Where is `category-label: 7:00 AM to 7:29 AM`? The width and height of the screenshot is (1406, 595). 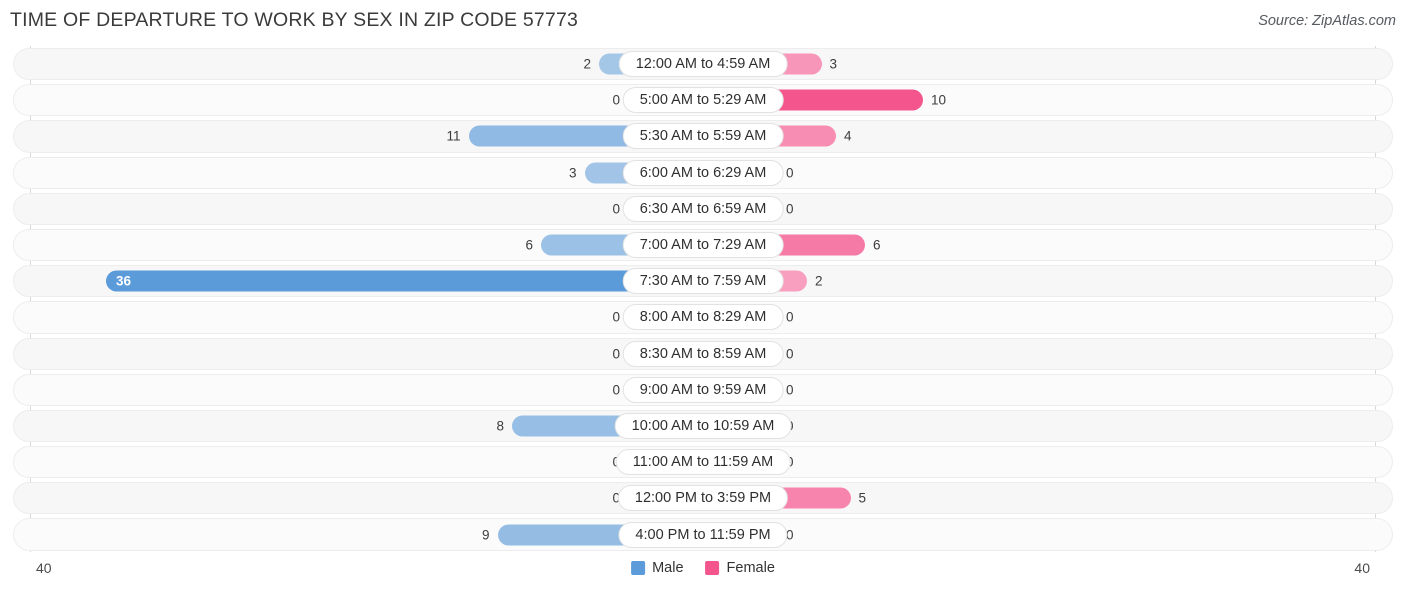
category-label: 7:00 AM to 7:29 AM is located at coordinates (703, 245).